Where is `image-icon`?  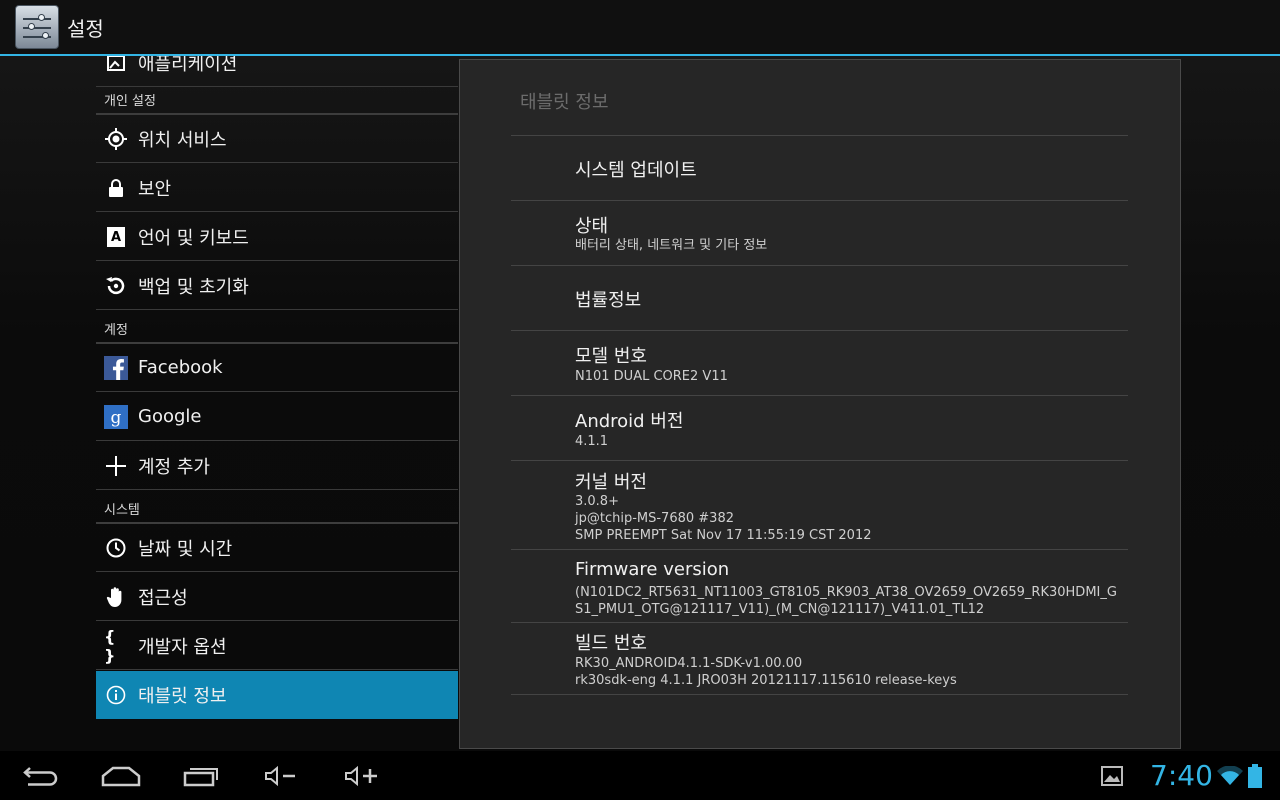 image-icon is located at coordinates (1112, 776).